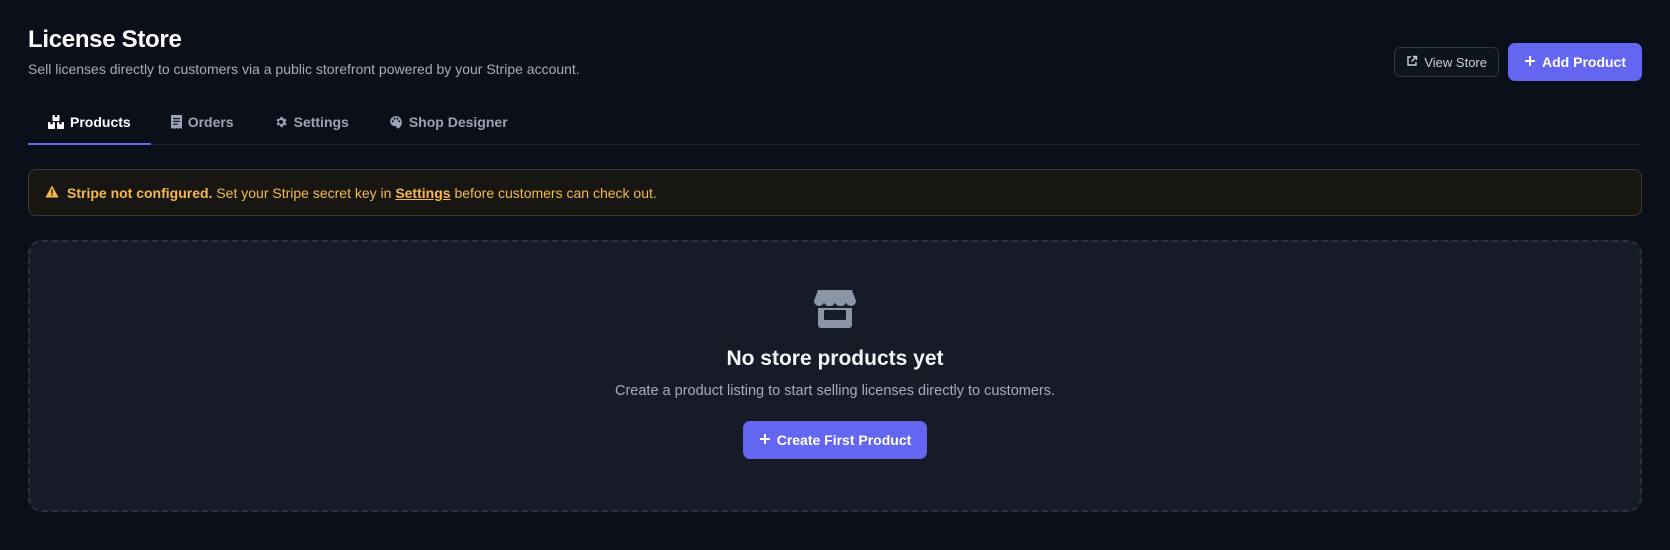 Image resolution: width=1670 pixels, height=550 pixels. Describe the element at coordinates (1455, 62) in the screenshot. I see `view-store-label: View Store` at that location.